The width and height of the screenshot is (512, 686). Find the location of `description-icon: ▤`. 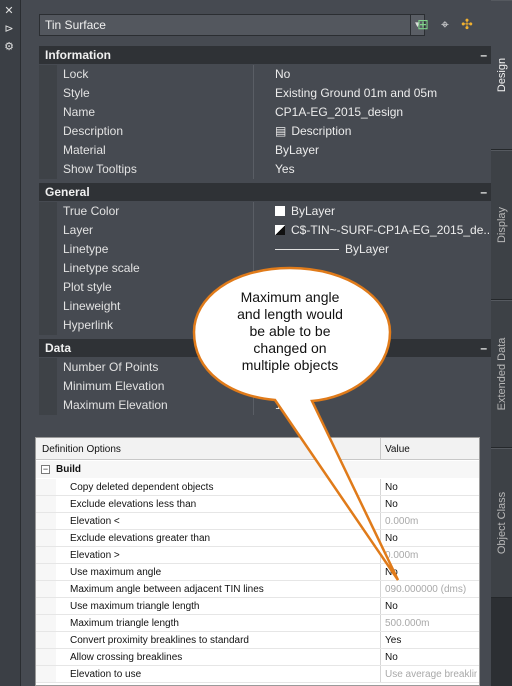

description-icon: ▤ is located at coordinates (281, 131).